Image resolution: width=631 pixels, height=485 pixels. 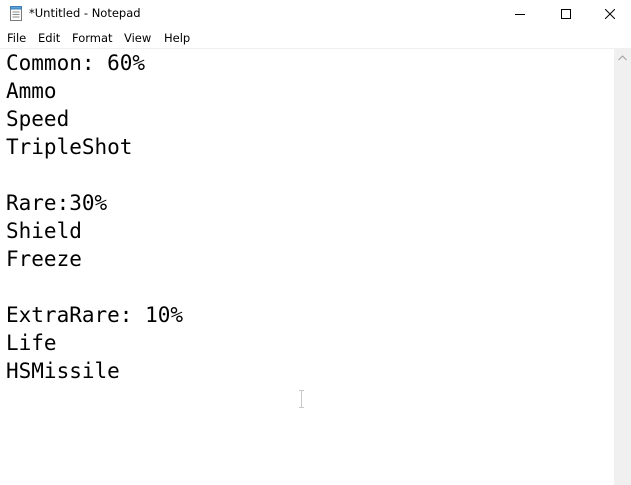 What do you see at coordinates (38, 119) in the screenshot?
I see `editor-line: Speed` at bounding box center [38, 119].